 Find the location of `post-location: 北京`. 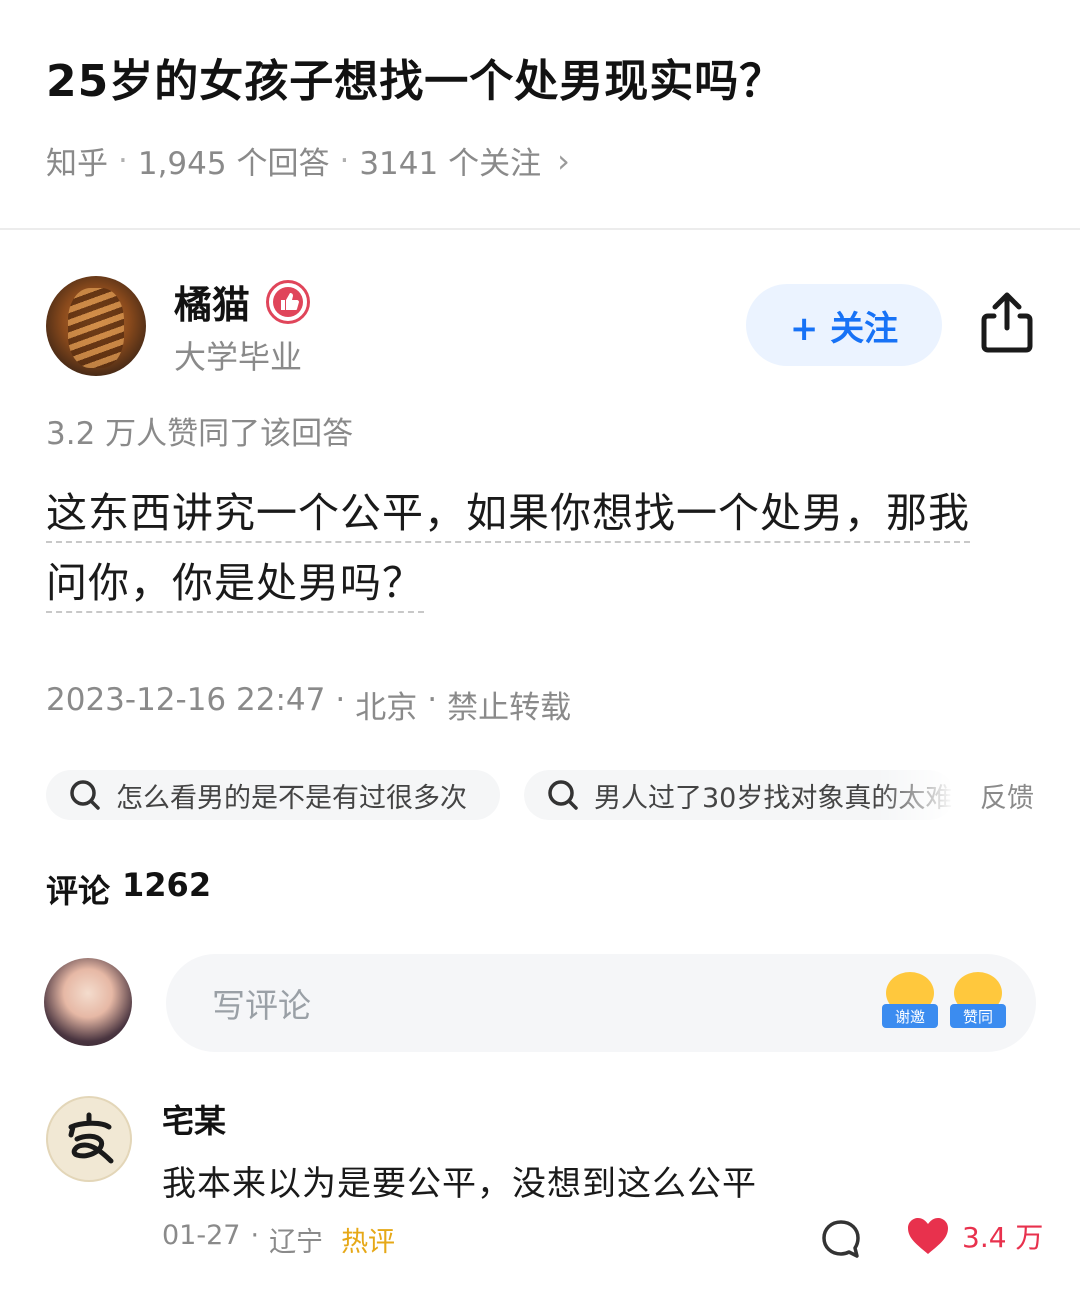

post-location: 北京 is located at coordinates (386, 708).